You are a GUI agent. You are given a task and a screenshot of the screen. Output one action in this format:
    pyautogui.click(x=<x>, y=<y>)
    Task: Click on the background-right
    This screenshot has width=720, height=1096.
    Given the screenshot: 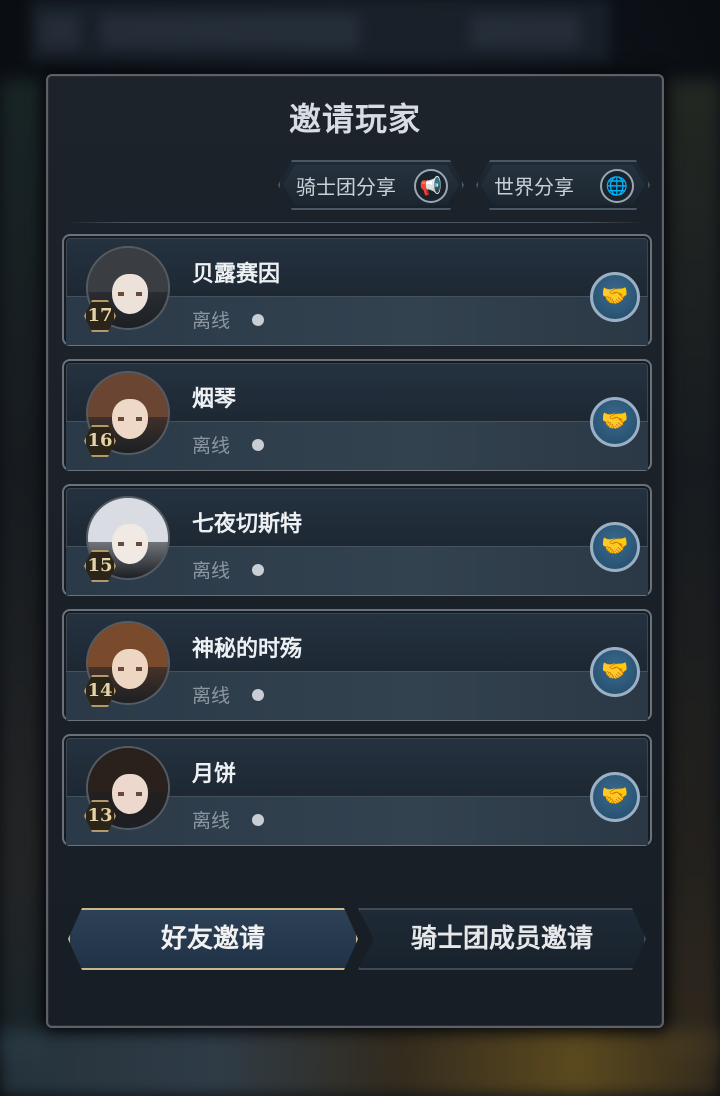 What is the action you would take?
    pyautogui.click(x=693, y=570)
    